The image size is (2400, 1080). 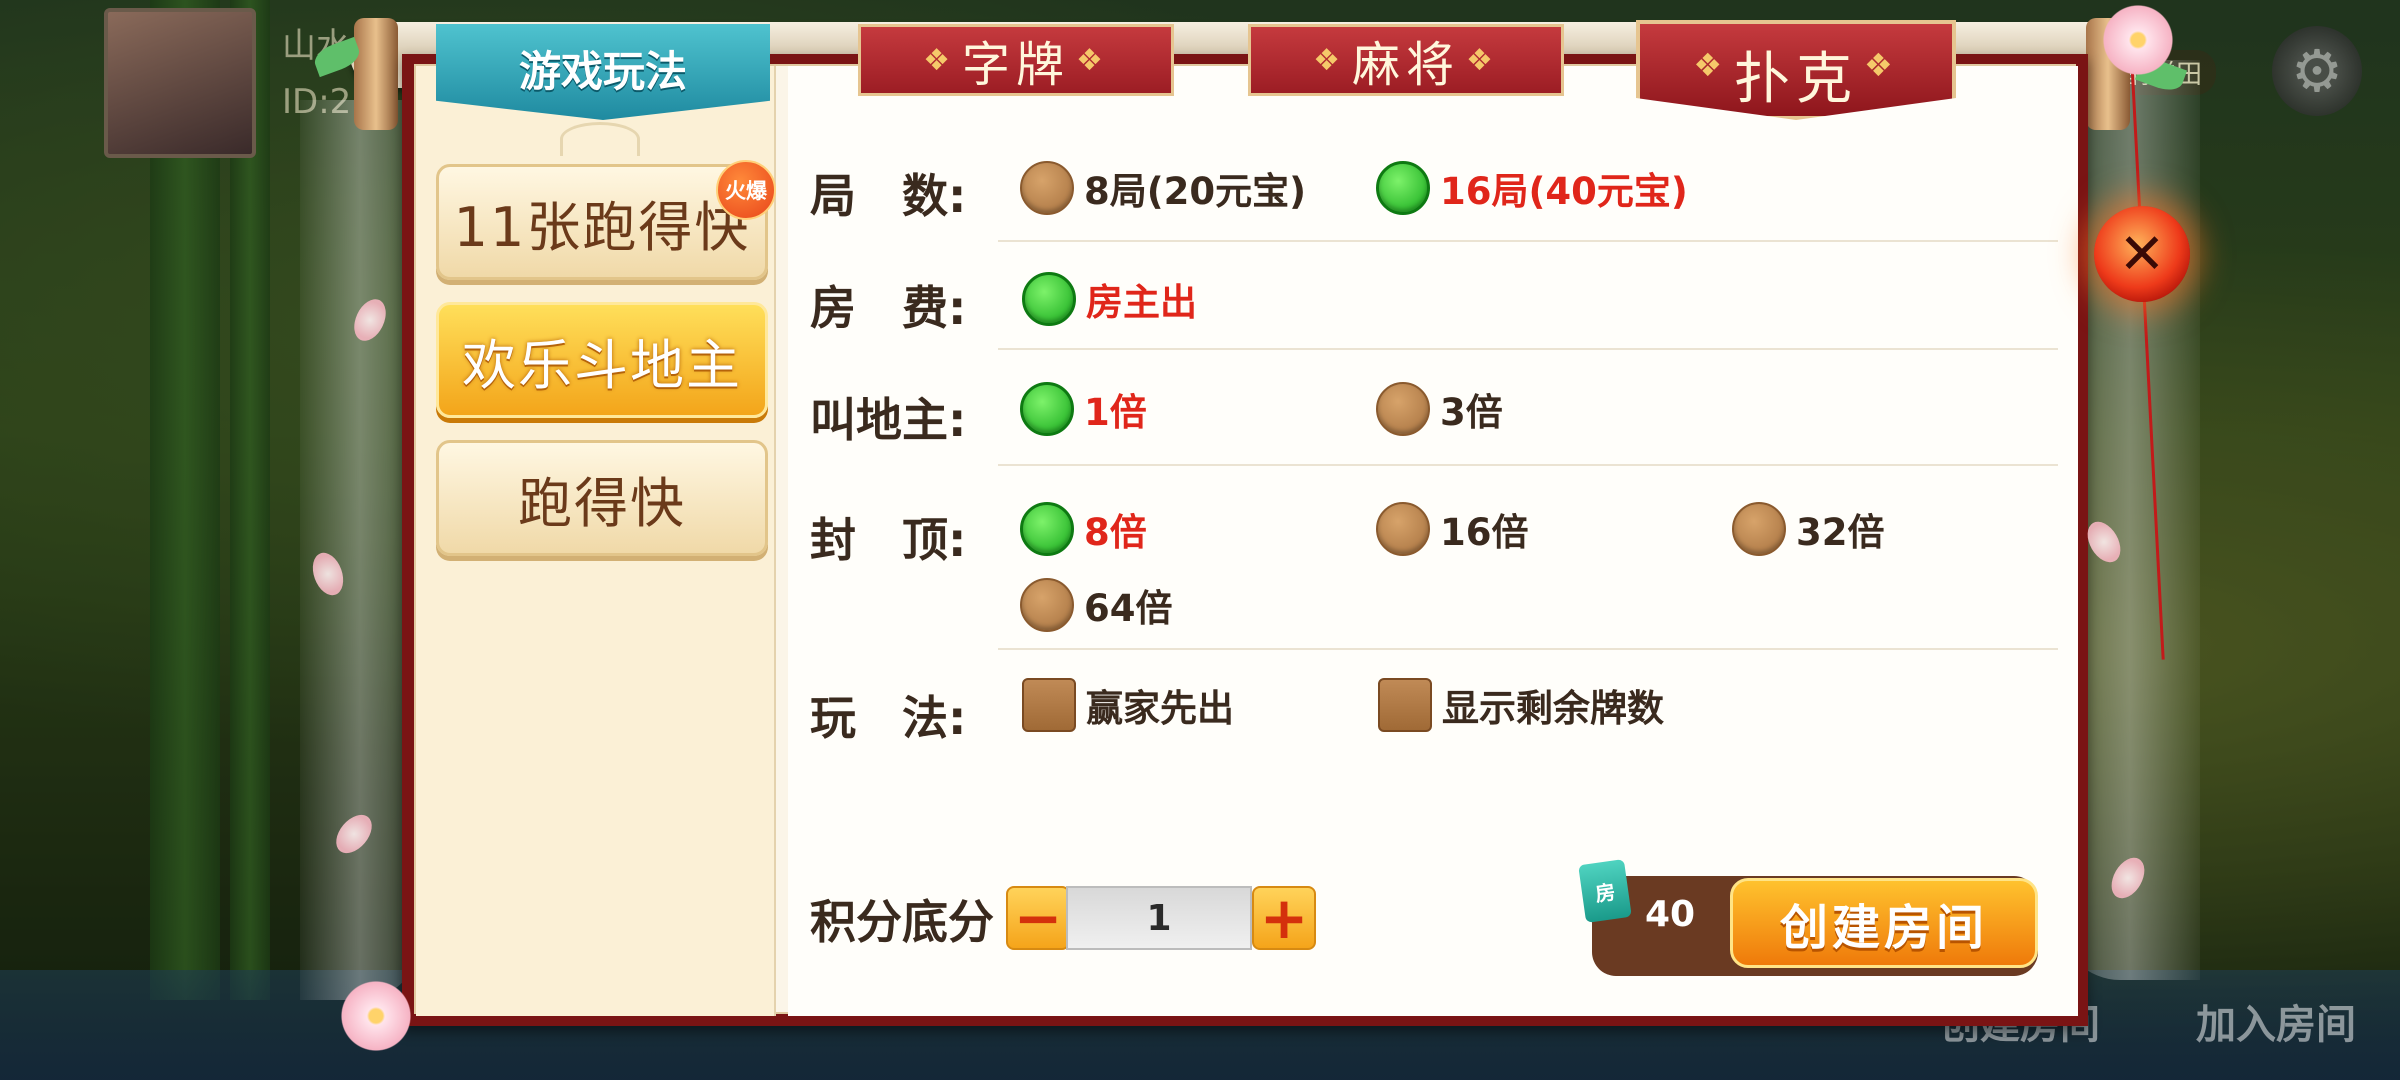 I want to click on close-icon: ✕, so click(x=2142, y=254).